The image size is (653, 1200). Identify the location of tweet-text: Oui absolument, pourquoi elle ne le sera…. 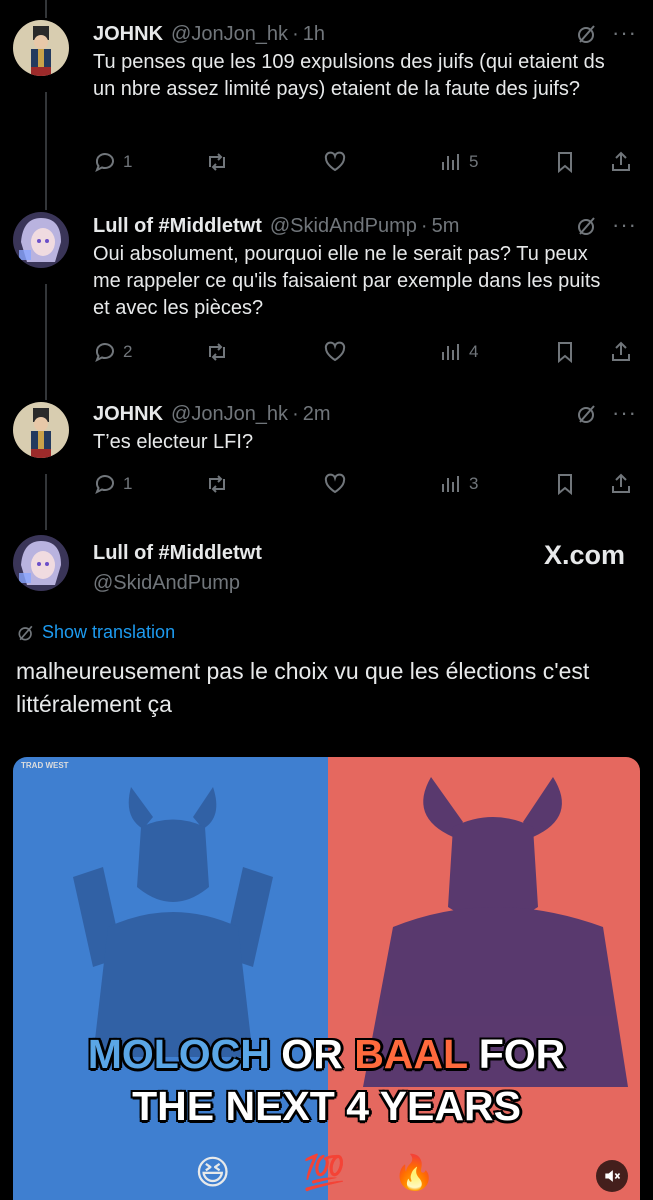
(347, 281).